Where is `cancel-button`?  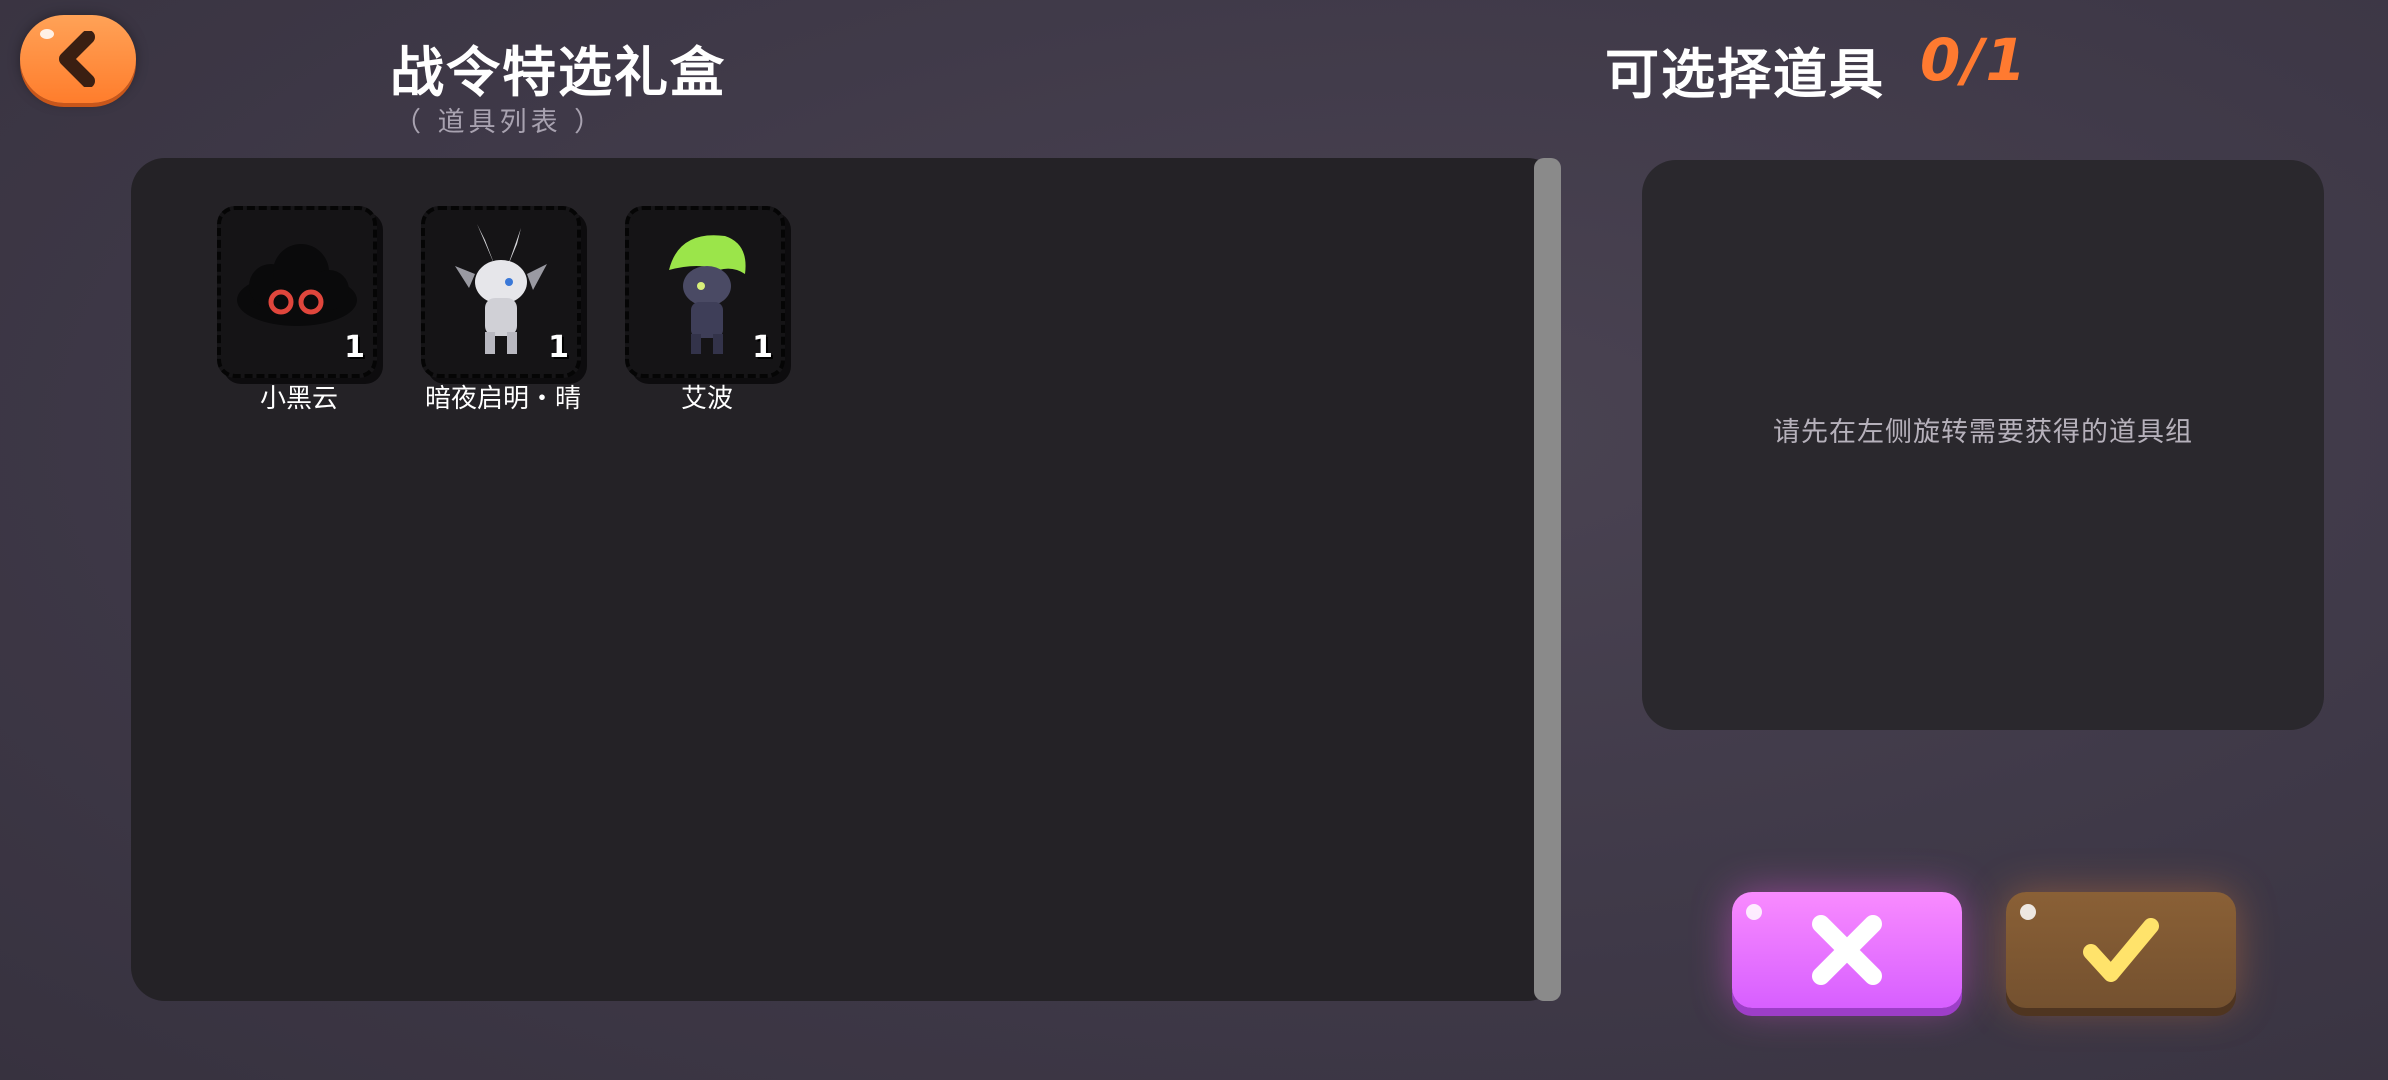 cancel-button is located at coordinates (1847, 950).